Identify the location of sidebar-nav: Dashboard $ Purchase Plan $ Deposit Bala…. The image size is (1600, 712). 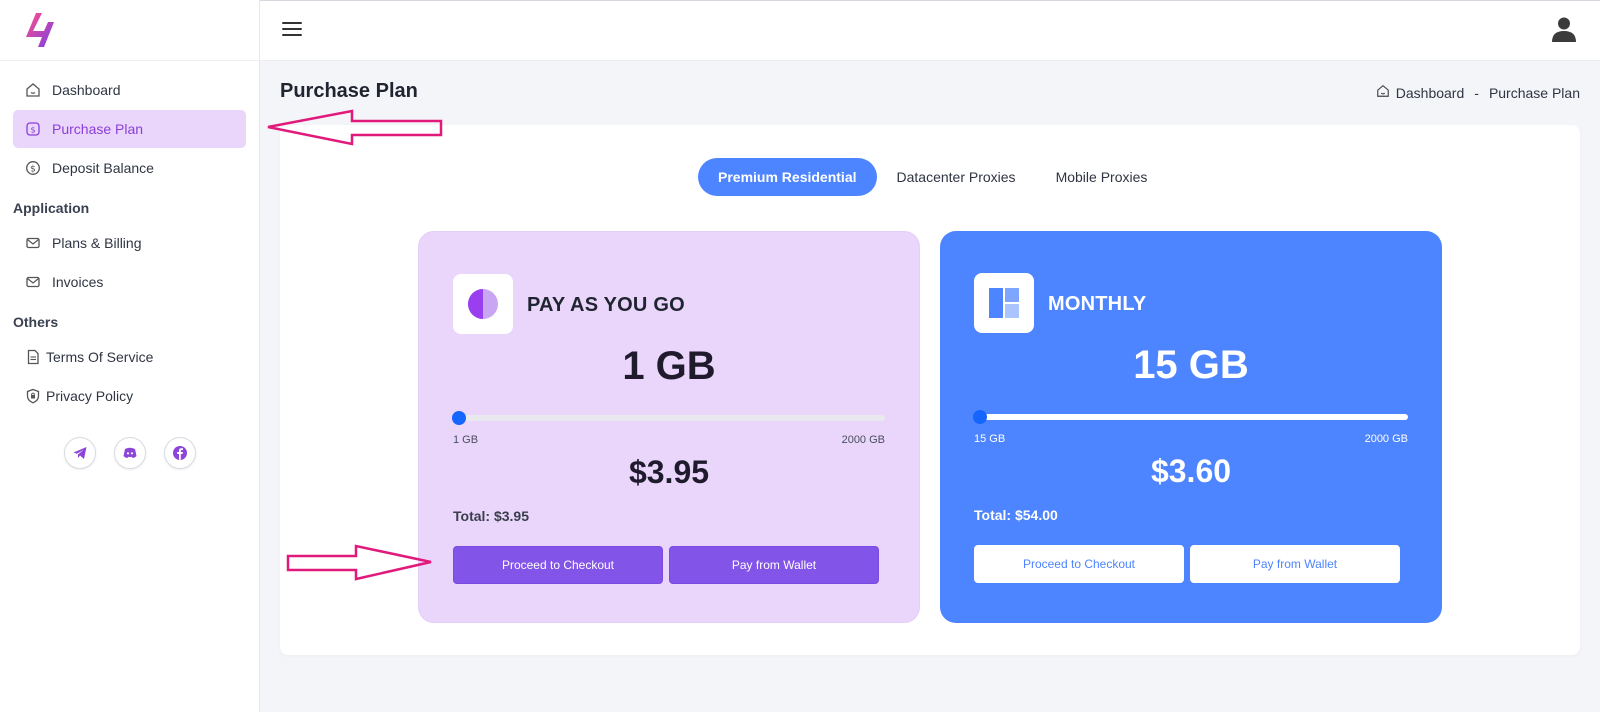
(129, 265).